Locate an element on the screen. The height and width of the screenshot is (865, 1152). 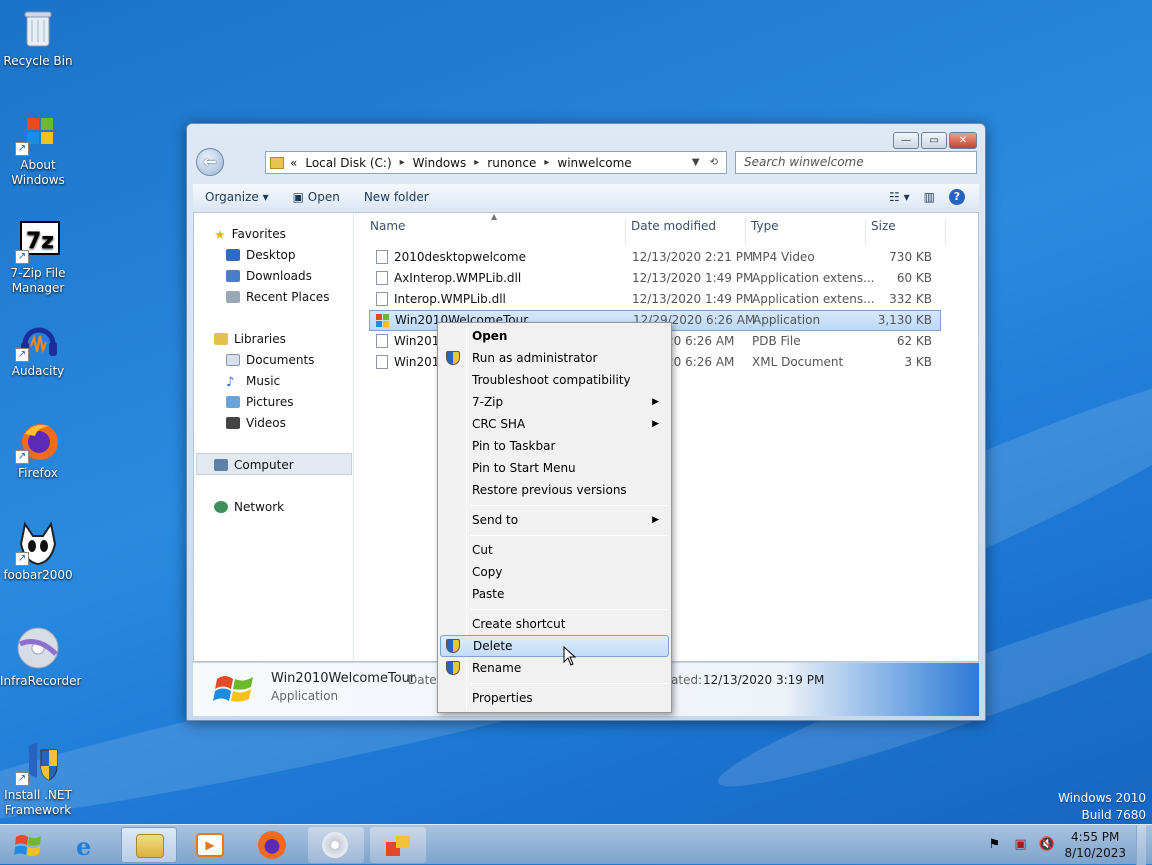
start-button is located at coordinates (28, 845).